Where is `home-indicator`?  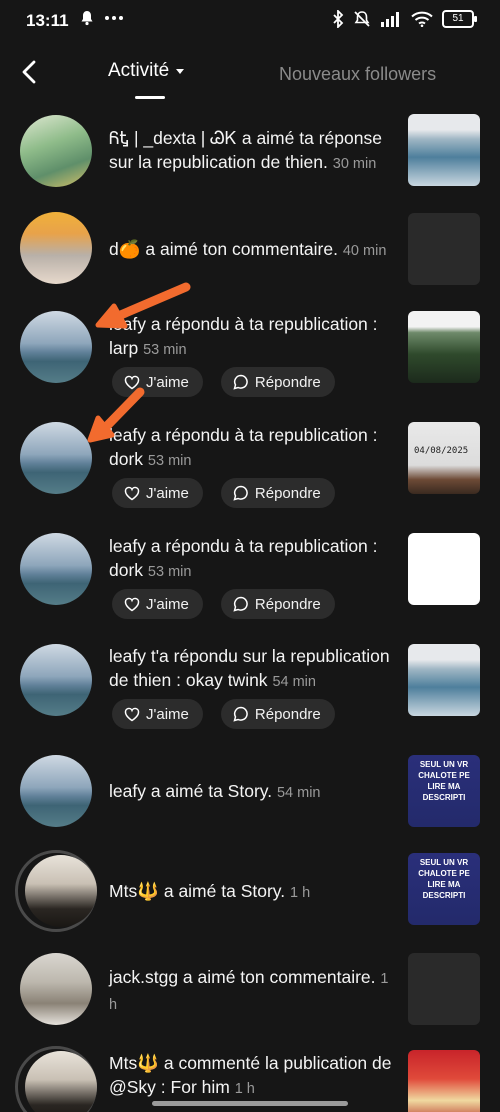
home-indicator is located at coordinates (250, 1103).